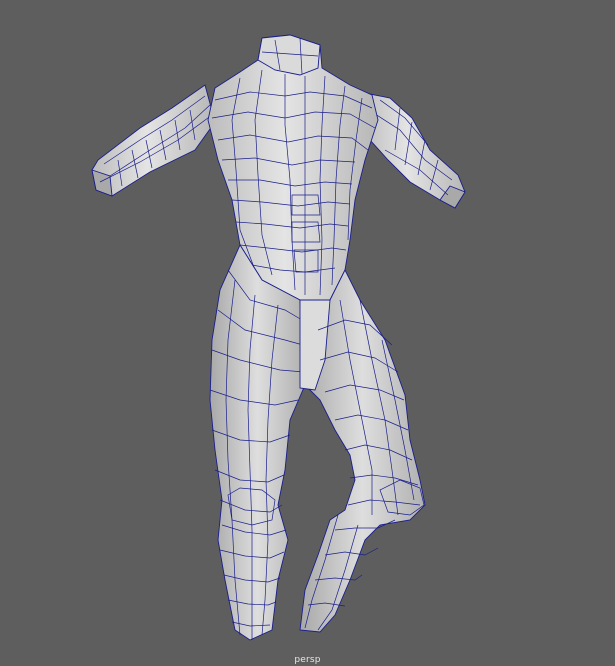  I want to click on left-arm, so click(153, 140).